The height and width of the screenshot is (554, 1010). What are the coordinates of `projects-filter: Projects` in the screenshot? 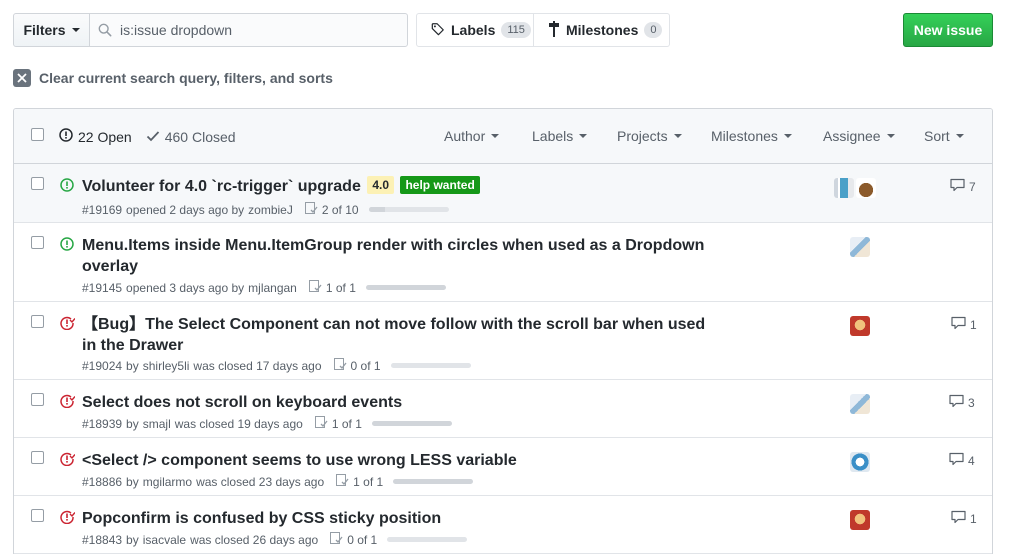 It's located at (649, 136).